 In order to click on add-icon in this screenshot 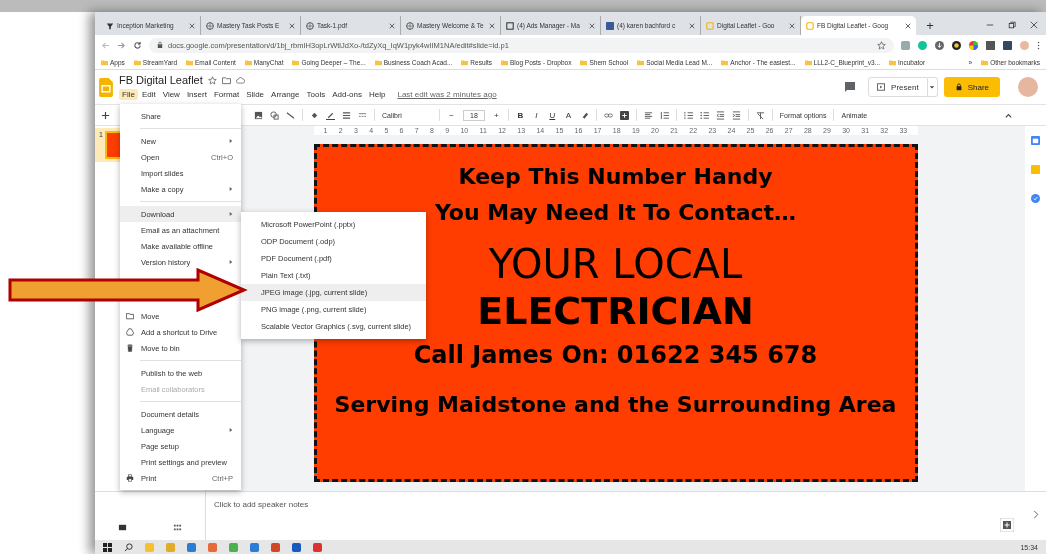, I will do `click(1007, 525)`.